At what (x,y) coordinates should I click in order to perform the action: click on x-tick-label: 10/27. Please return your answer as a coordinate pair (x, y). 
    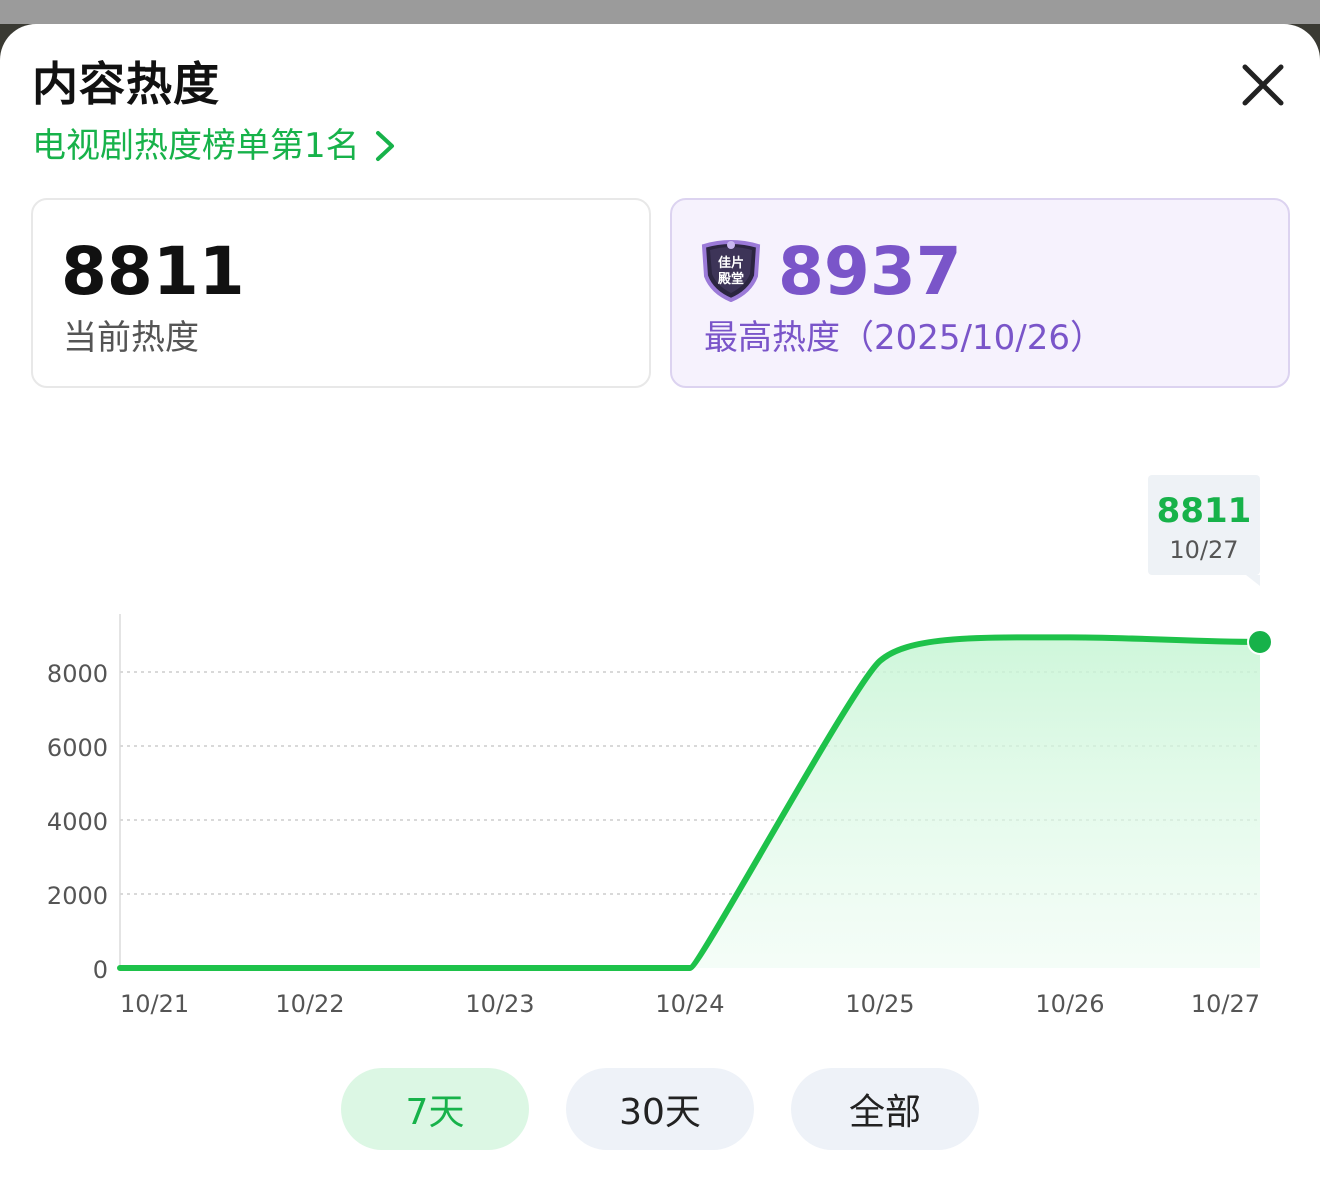
    Looking at the image, I should click on (1225, 1004).